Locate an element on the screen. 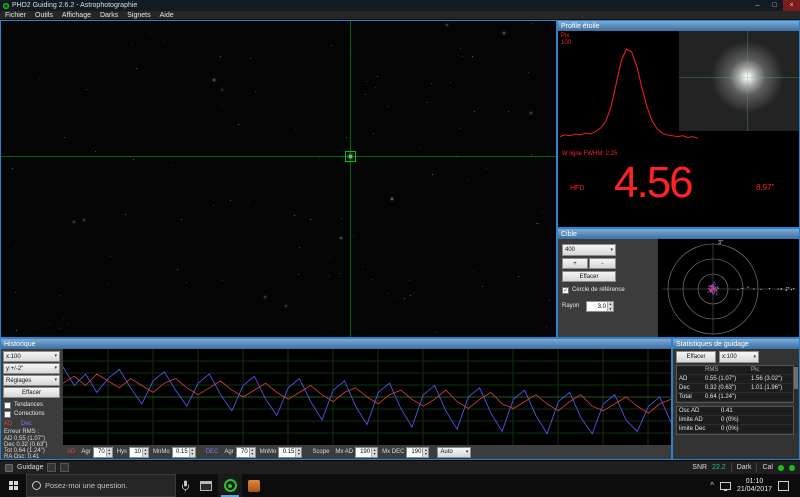  dec-agr-spinner: 70 ▲ ▼ is located at coordinates (245, 452).